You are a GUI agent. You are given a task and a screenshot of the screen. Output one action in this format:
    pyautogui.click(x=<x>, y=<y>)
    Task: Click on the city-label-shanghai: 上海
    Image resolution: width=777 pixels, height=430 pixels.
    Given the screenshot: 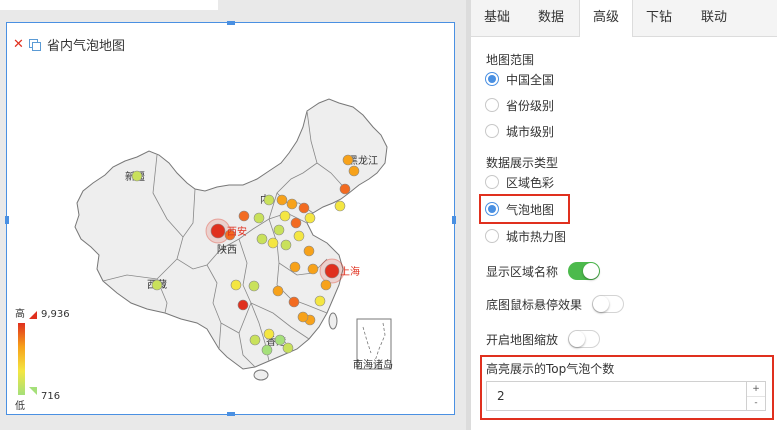 What is the action you would take?
    pyautogui.click(x=350, y=271)
    